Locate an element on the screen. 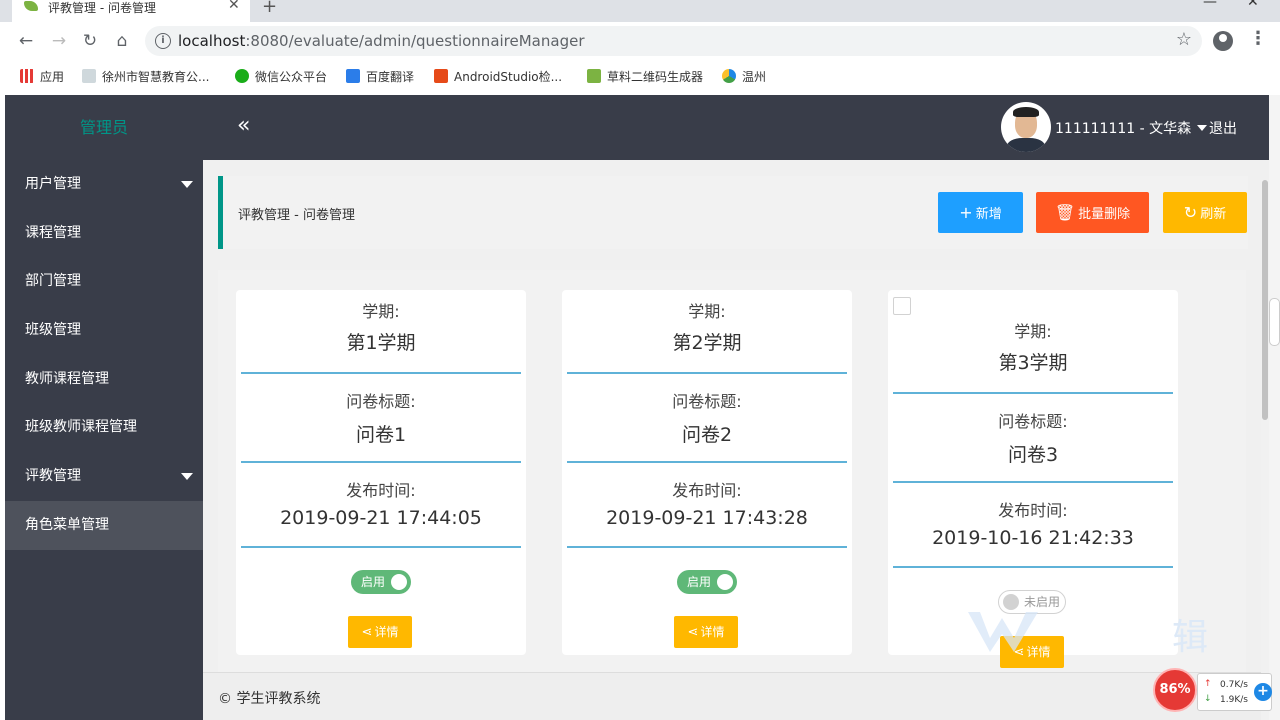 This screenshot has width=1280, height=720. browser-tab-strip: 评教管理 - 问卷管理 ✕ + — ✕ is located at coordinates (640, 11).